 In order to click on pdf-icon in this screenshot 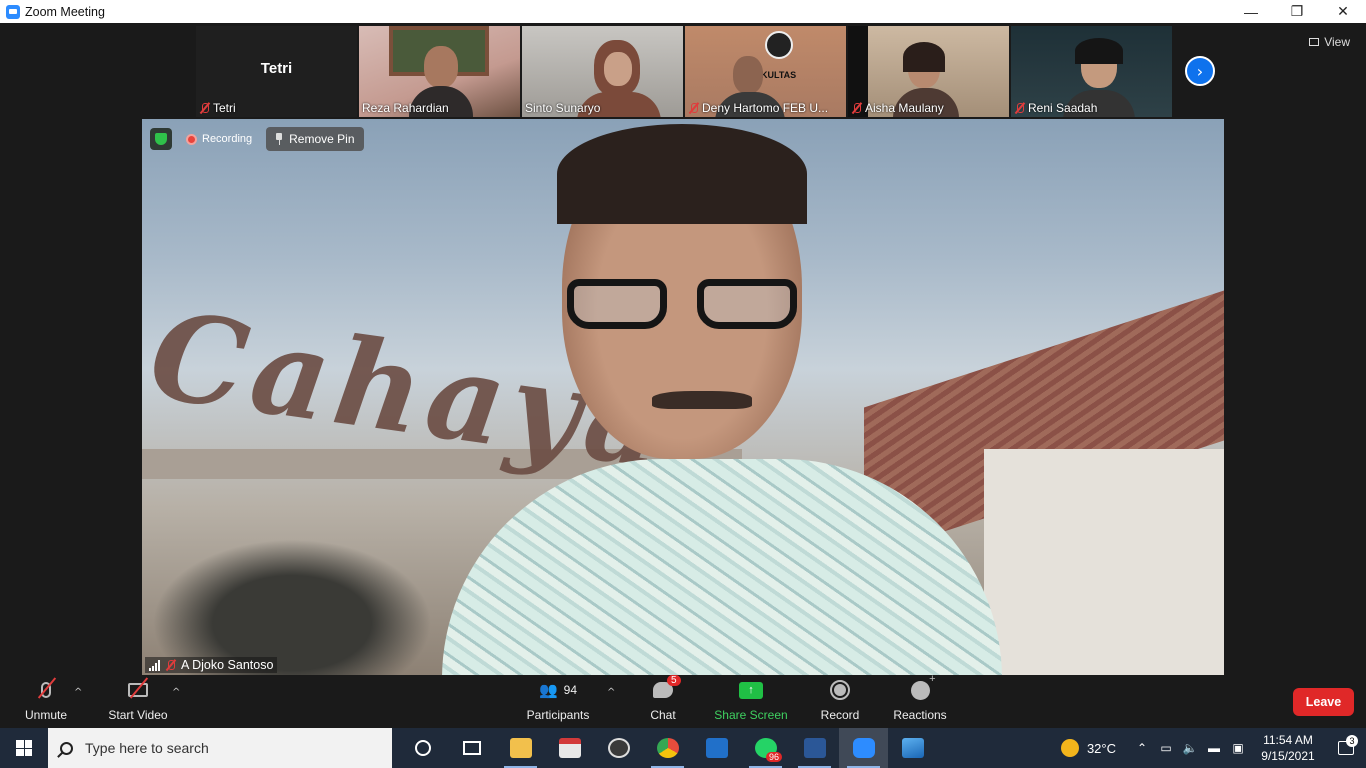, I will do `click(569, 748)`.